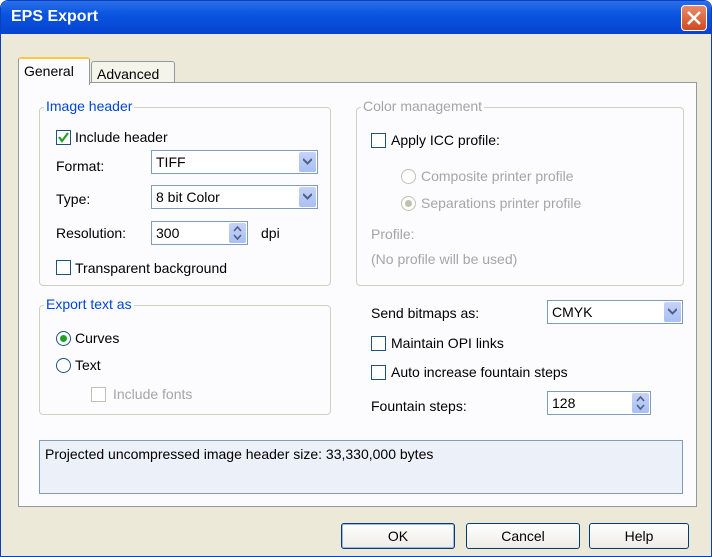  I want to click on text-radio, so click(63, 365).